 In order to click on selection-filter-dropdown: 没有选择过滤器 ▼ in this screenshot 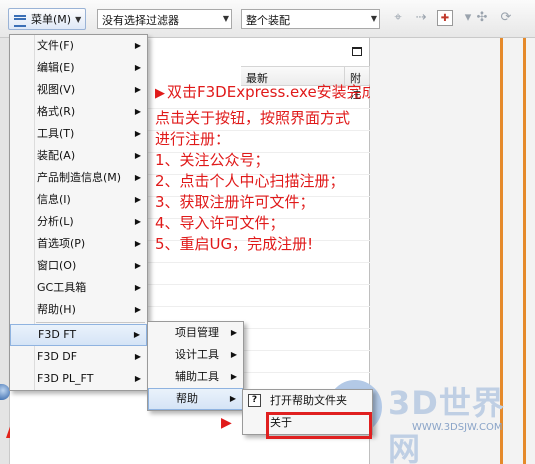, I will do `click(164, 19)`.